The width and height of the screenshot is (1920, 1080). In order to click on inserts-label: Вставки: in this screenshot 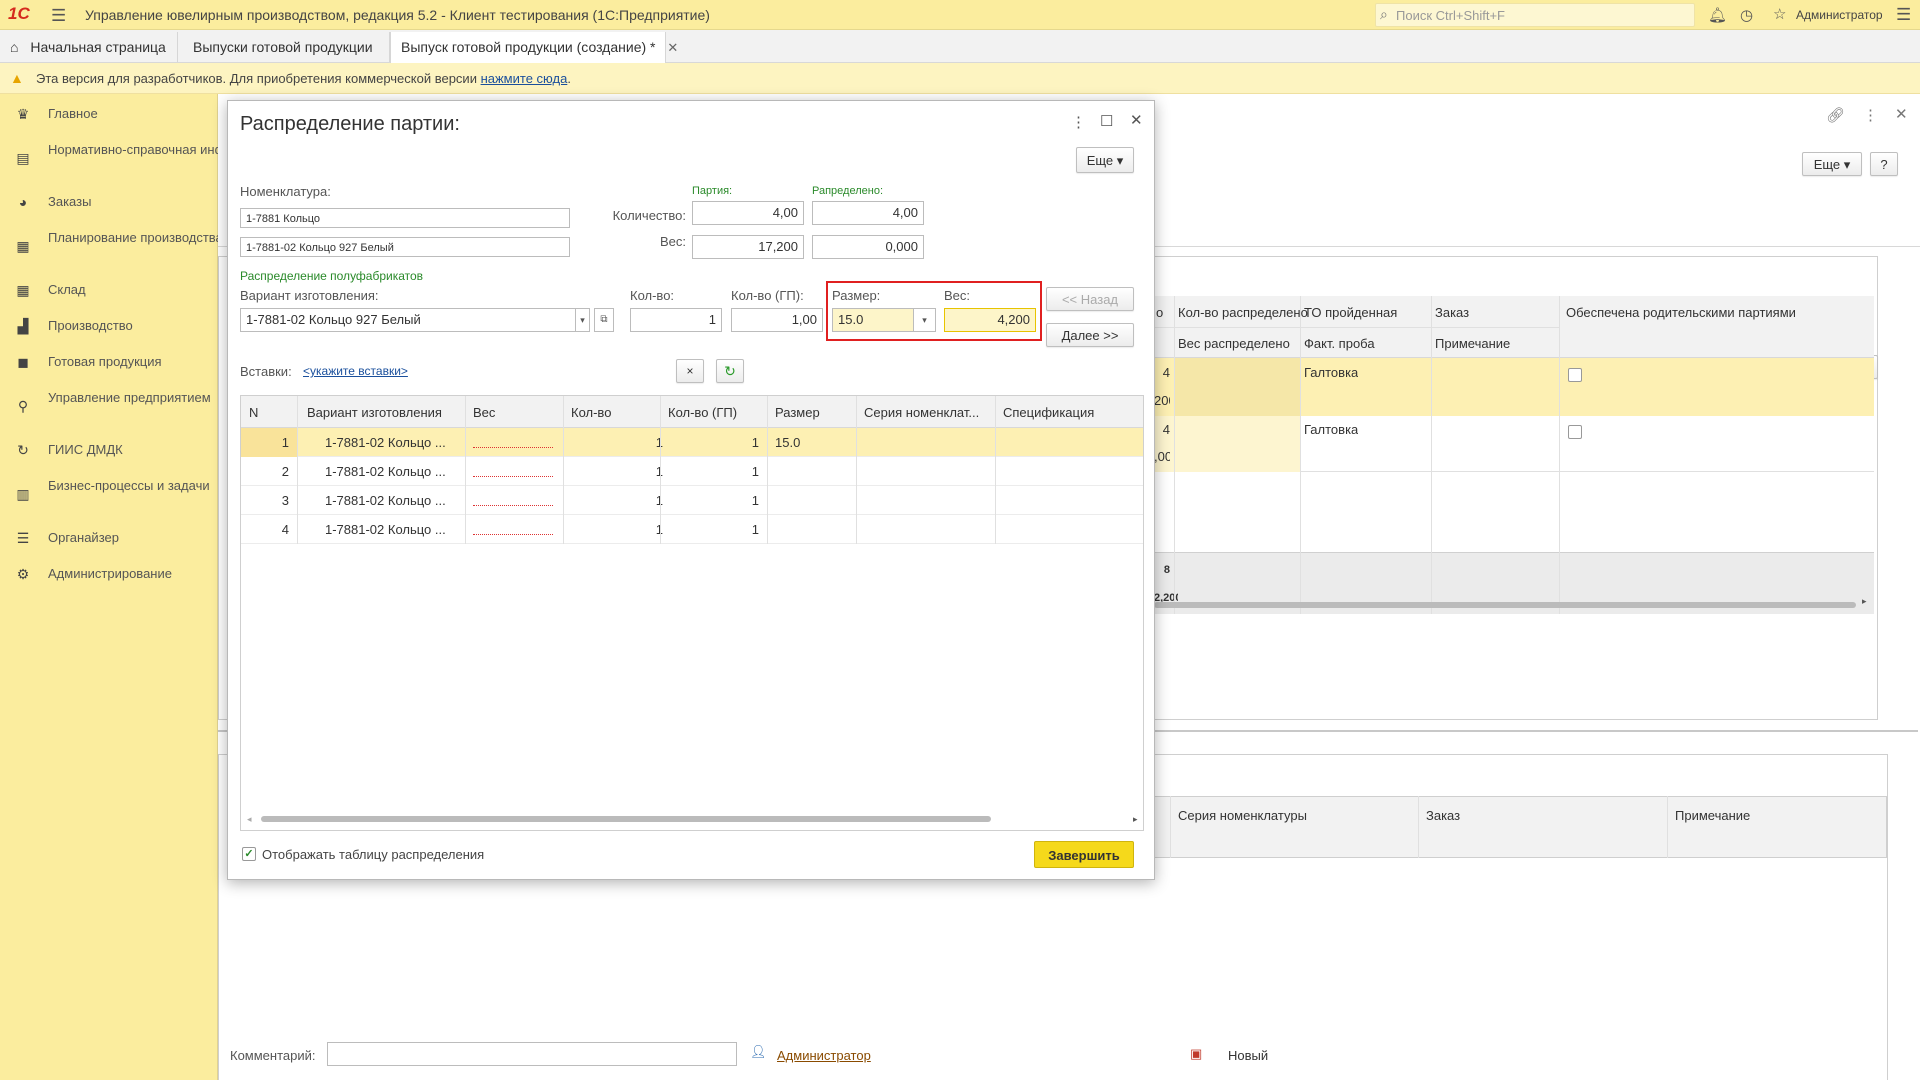, I will do `click(266, 371)`.